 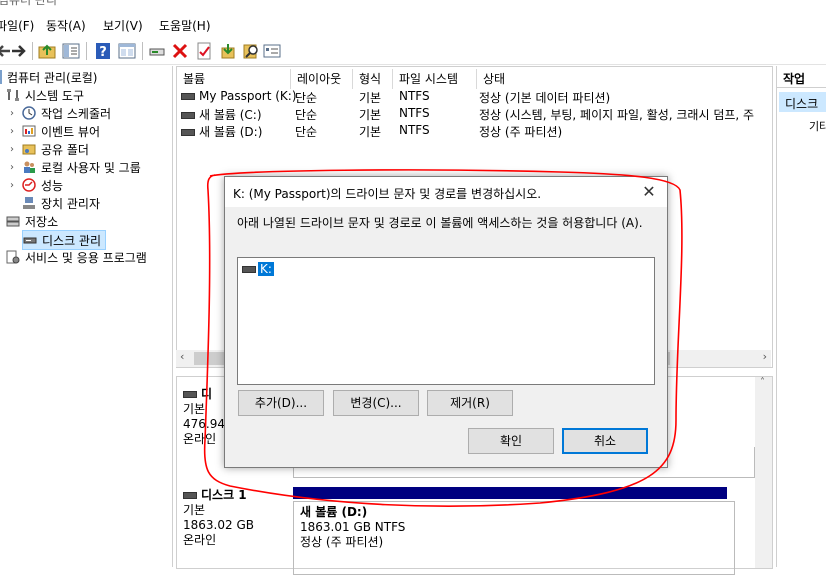 I want to click on tree-item-performance: › 성능, so click(x=36, y=185).